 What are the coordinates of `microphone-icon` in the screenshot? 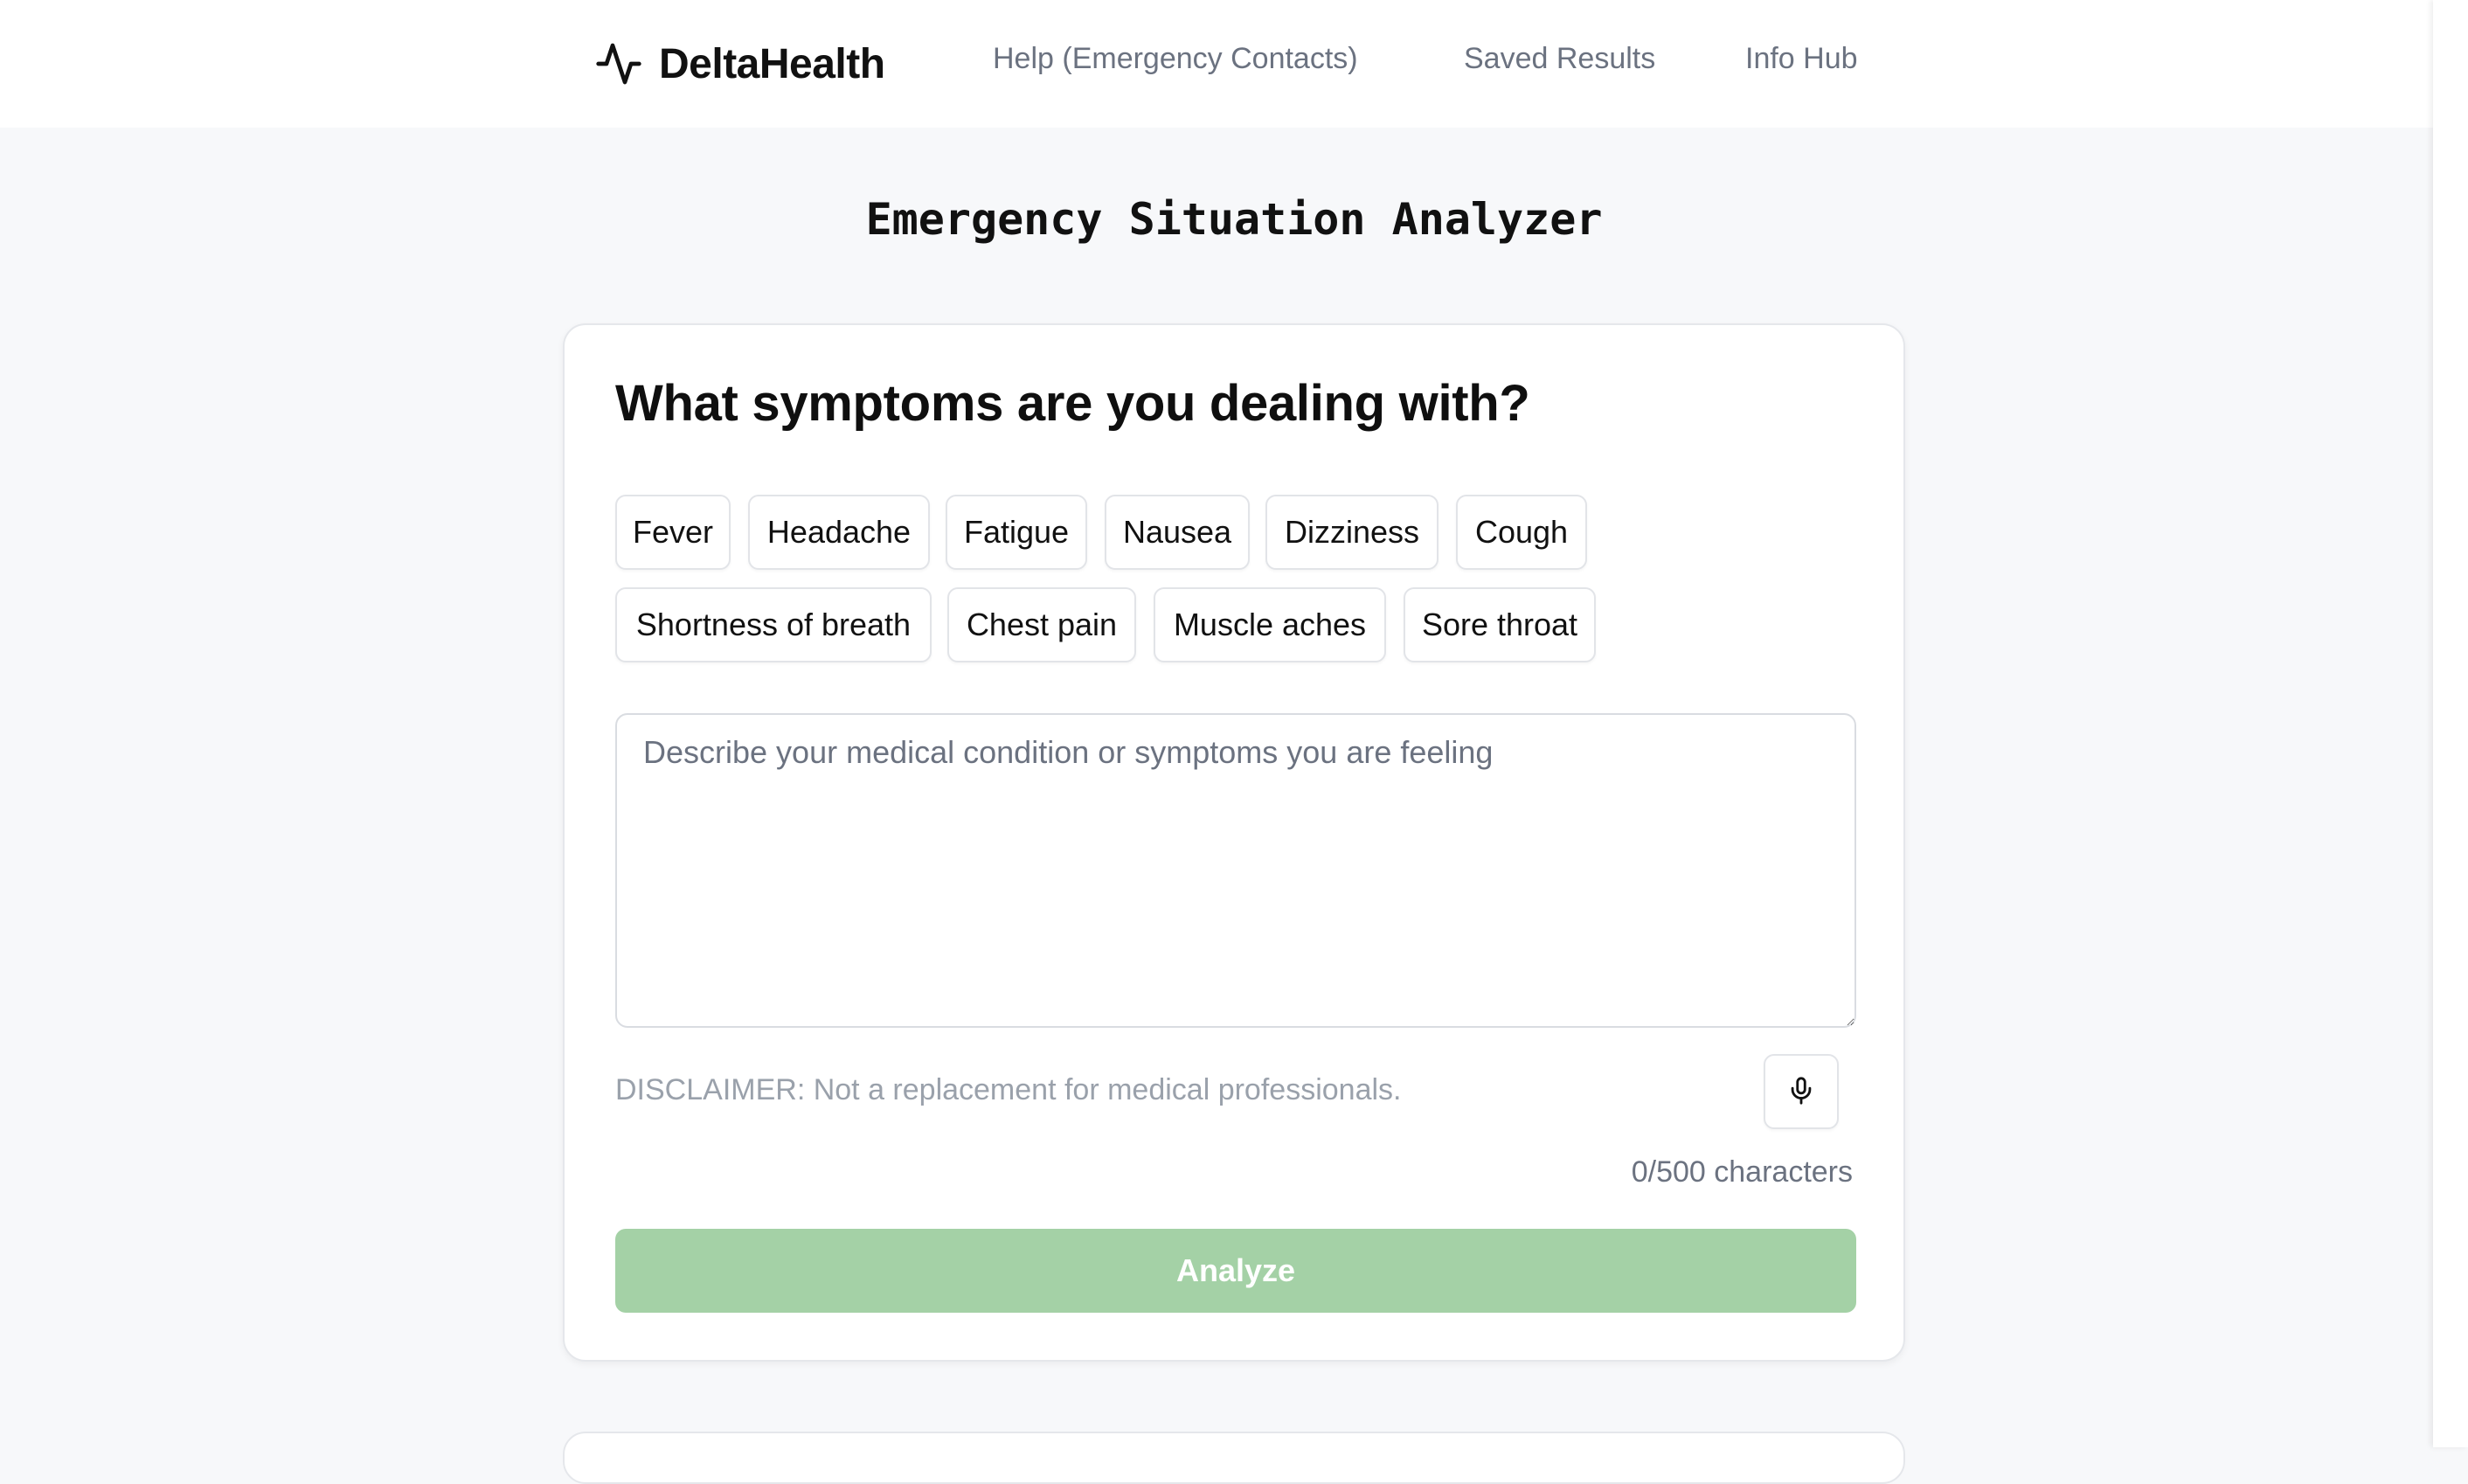 It's located at (1801, 1092).